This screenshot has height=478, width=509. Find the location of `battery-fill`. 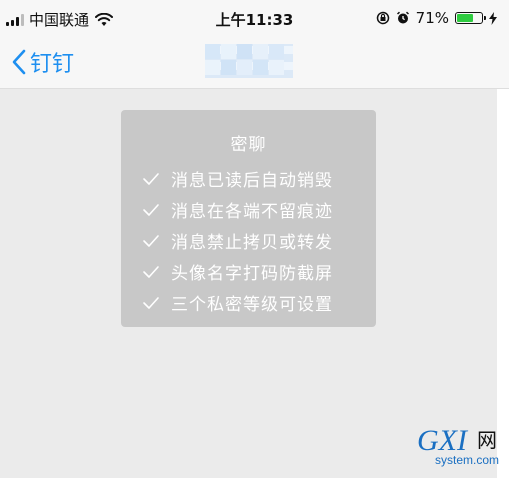

battery-fill is located at coordinates (465, 18).